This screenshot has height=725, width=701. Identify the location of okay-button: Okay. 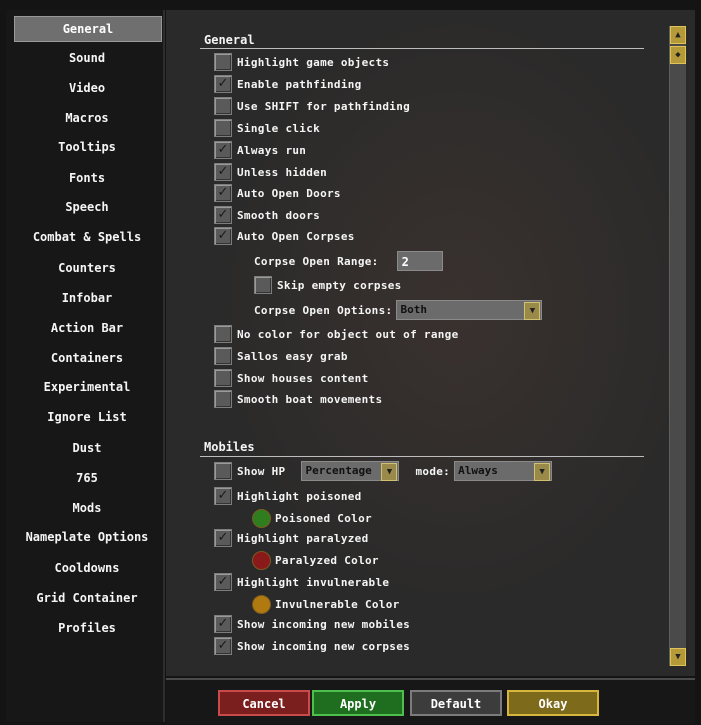
(553, 703).